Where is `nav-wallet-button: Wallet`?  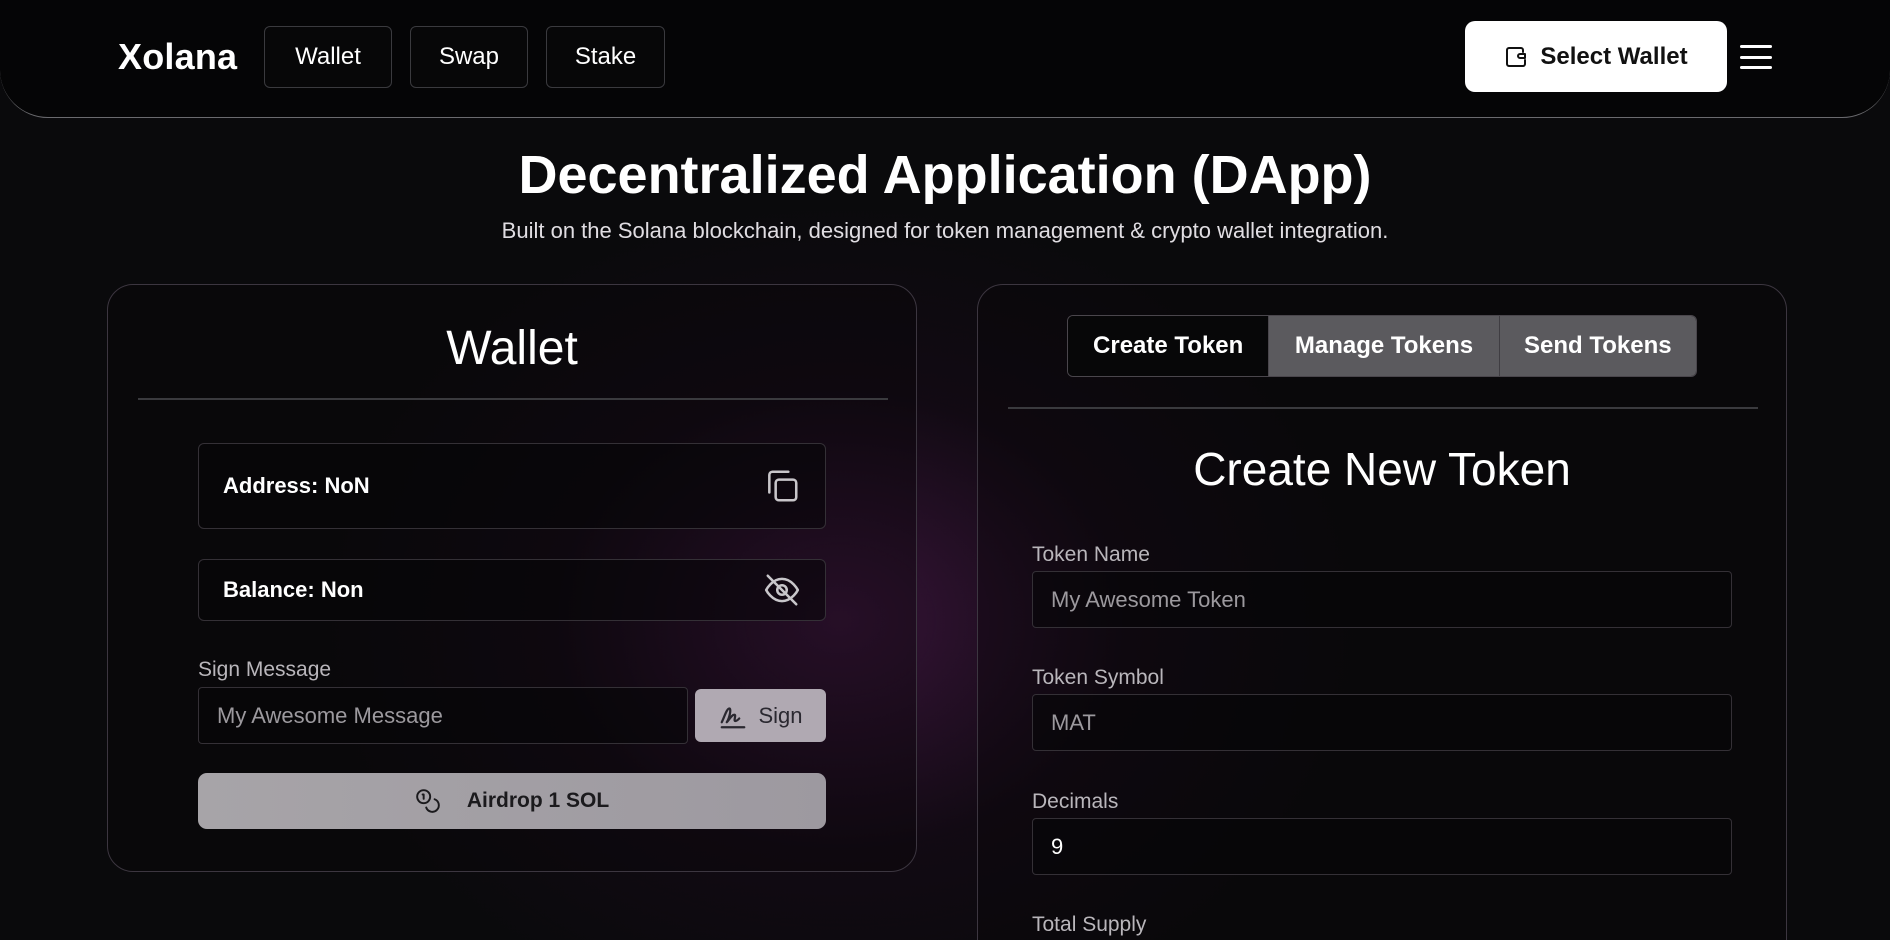
nav-wallet-button: Wallet is located at coordinates (328, 57).